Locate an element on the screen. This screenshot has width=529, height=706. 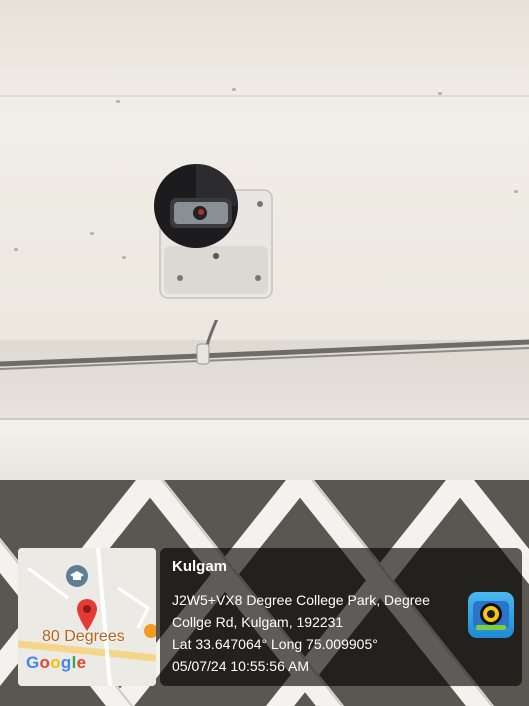
cctv-camera is located at coordinates (215, 240).